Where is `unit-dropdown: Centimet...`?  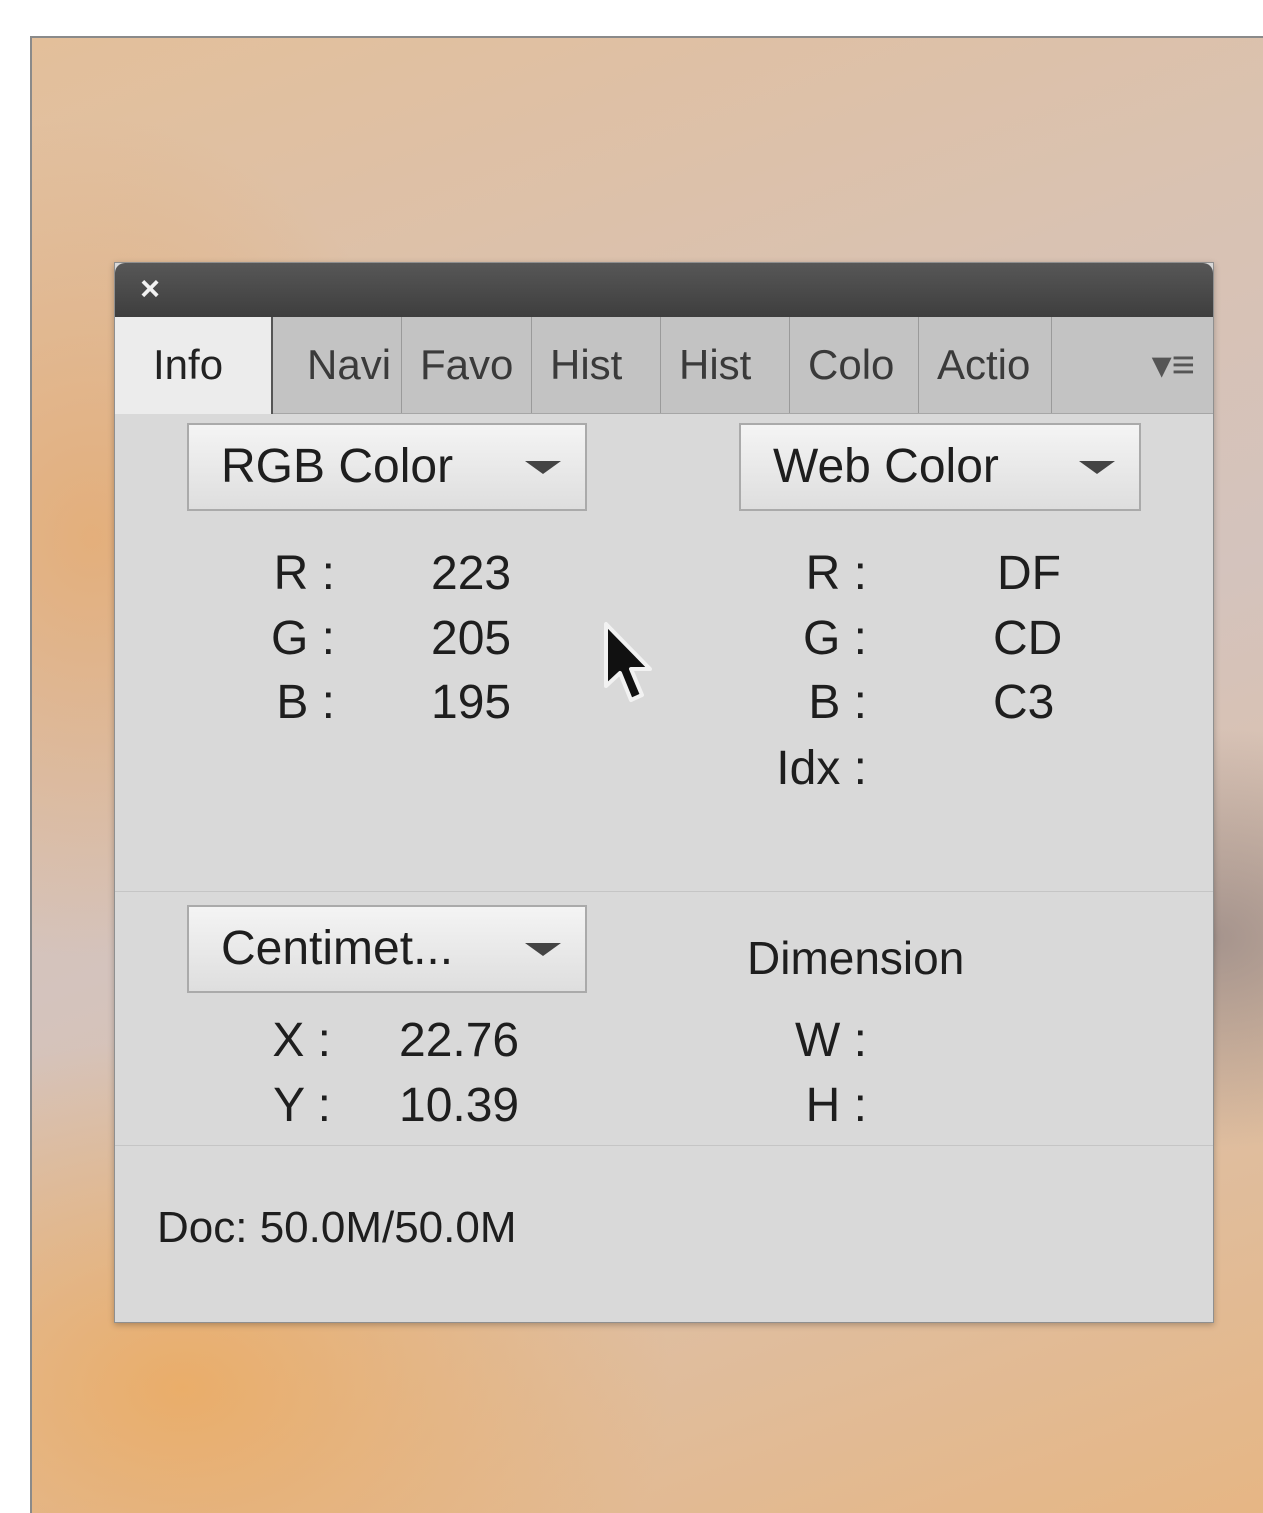 unit-dropdown: Centimet... is located at coordinates (387, 949).